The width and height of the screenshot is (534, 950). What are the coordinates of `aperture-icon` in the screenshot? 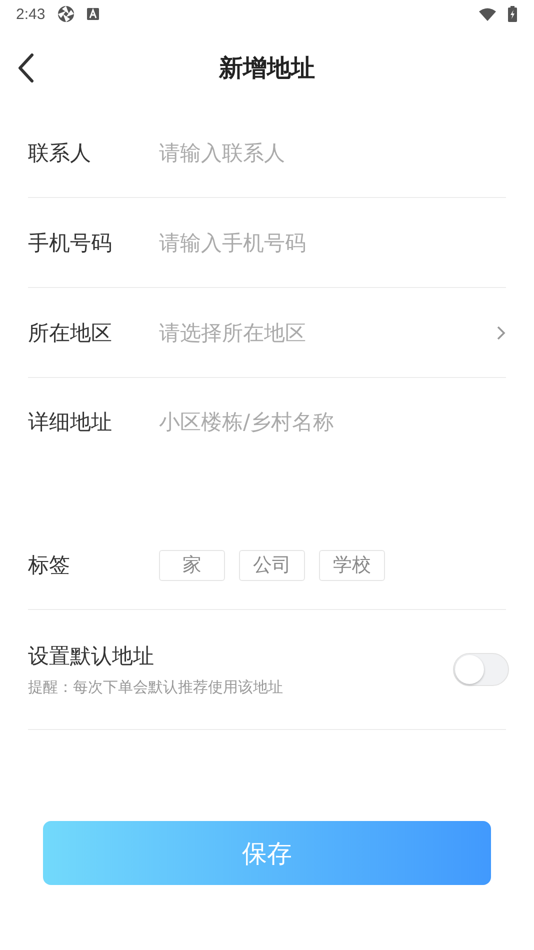 It's located at (66, 14).